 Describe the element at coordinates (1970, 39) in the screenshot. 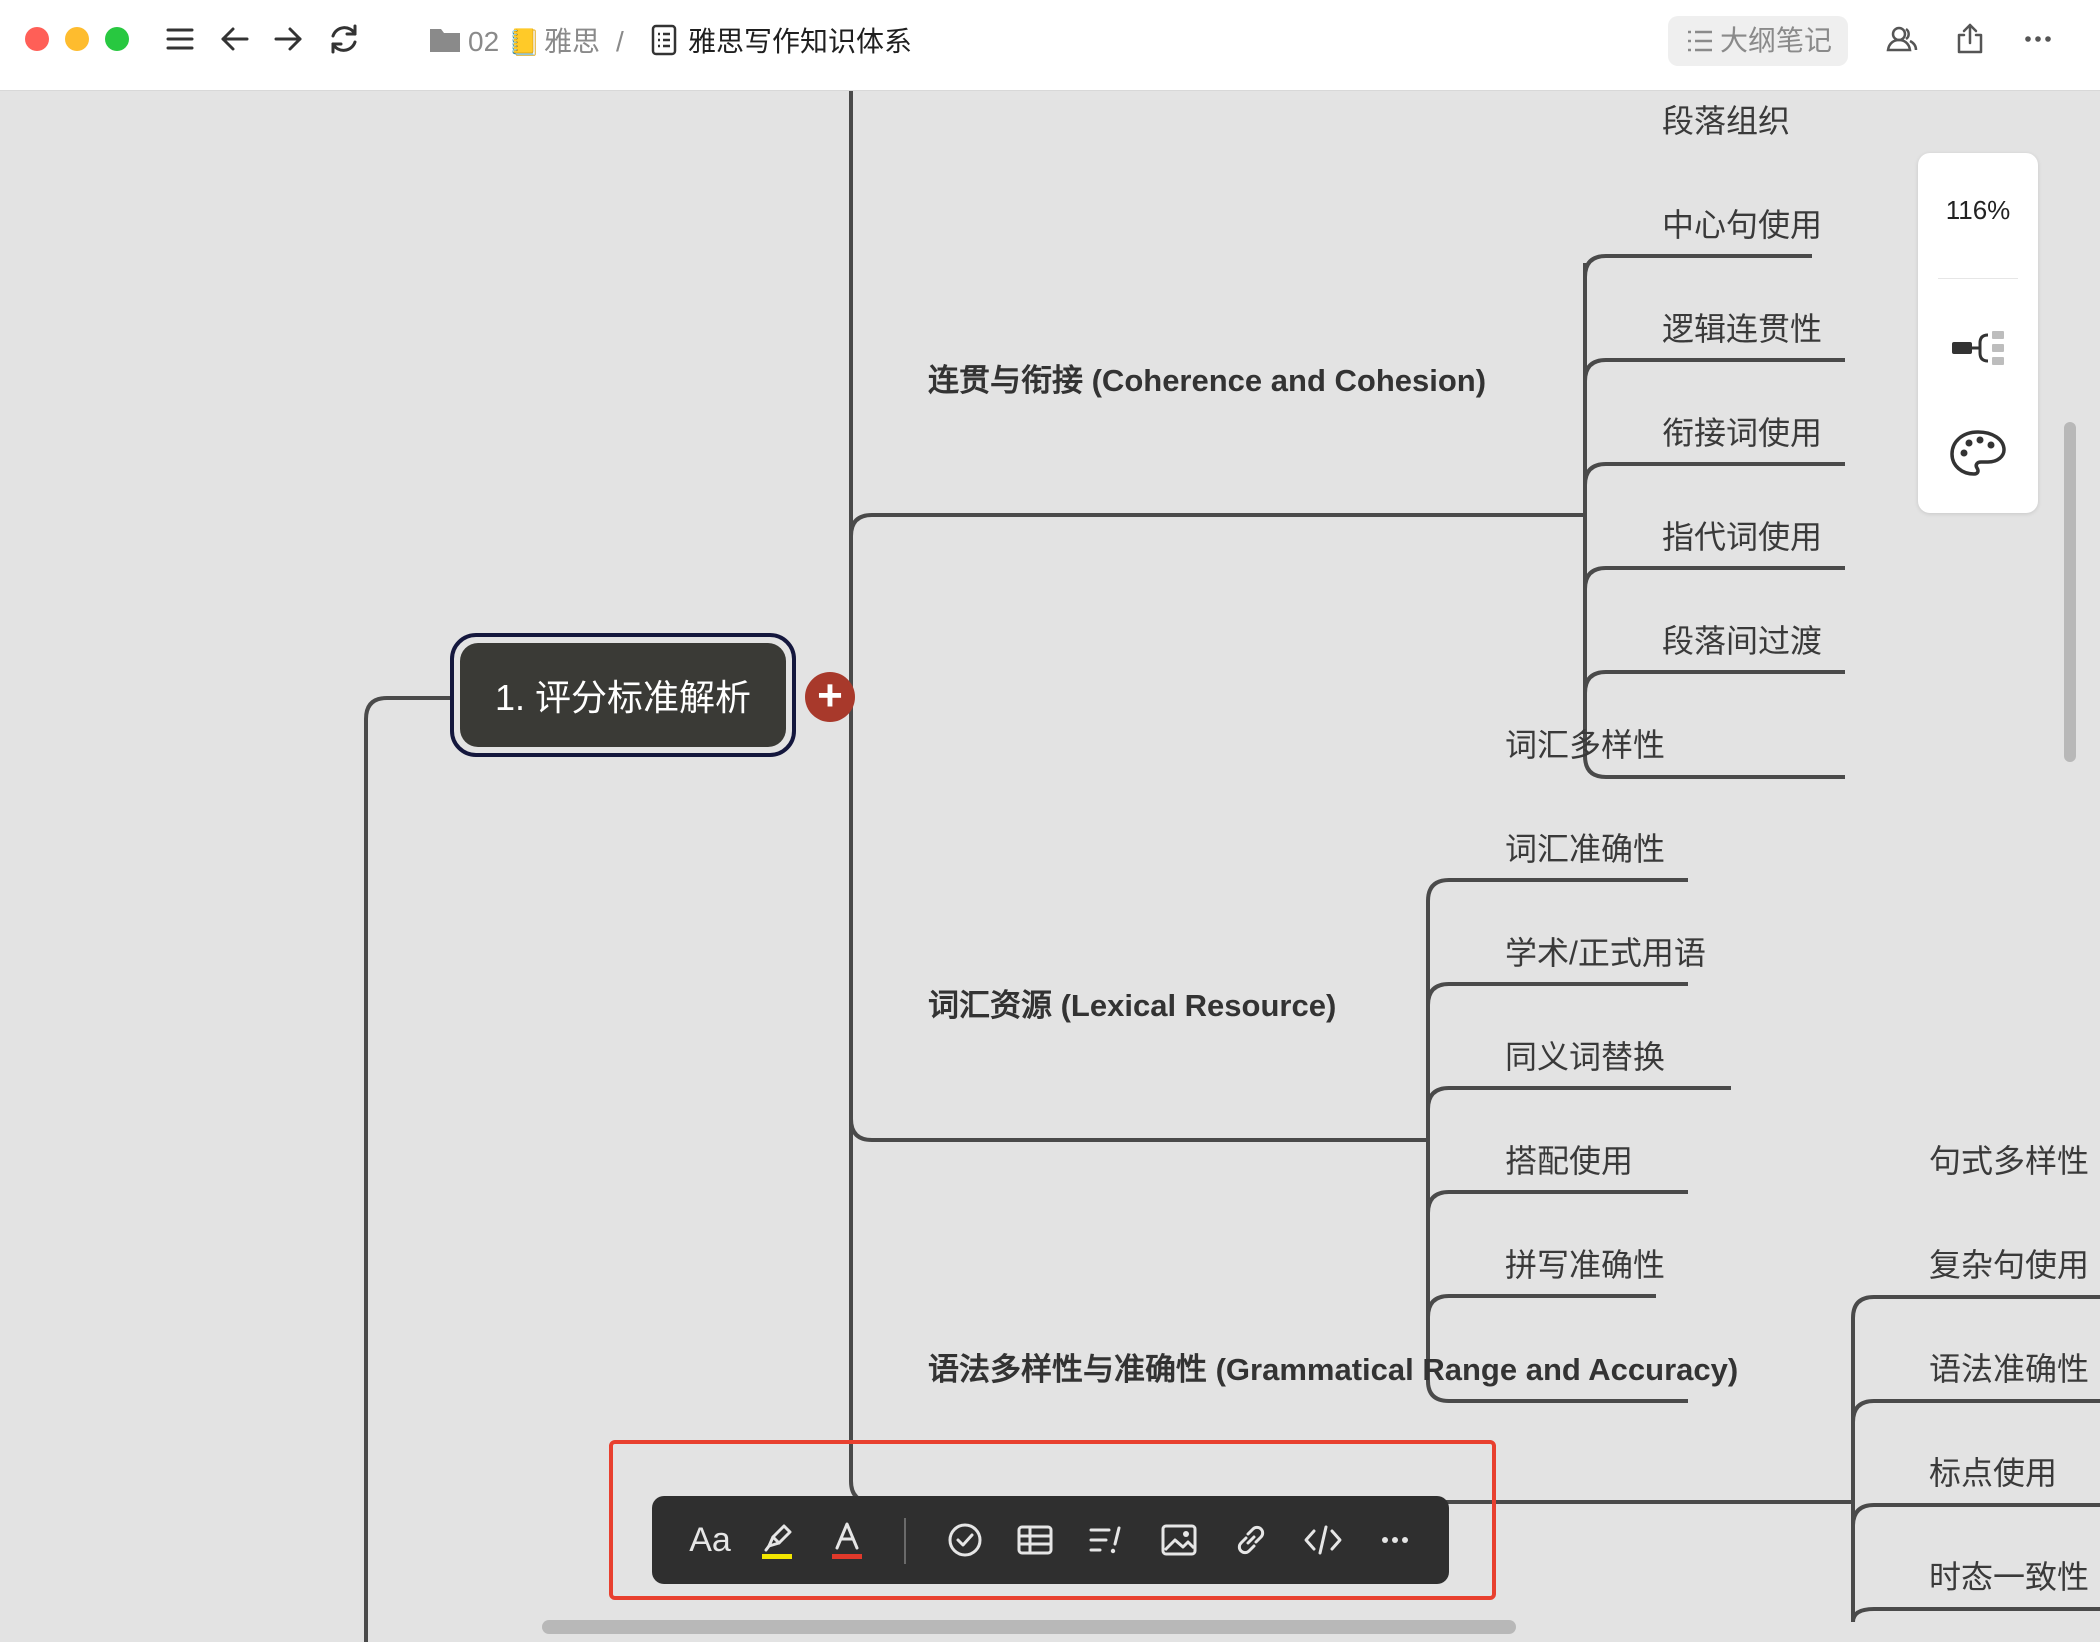

I see `share-icon` at that location.